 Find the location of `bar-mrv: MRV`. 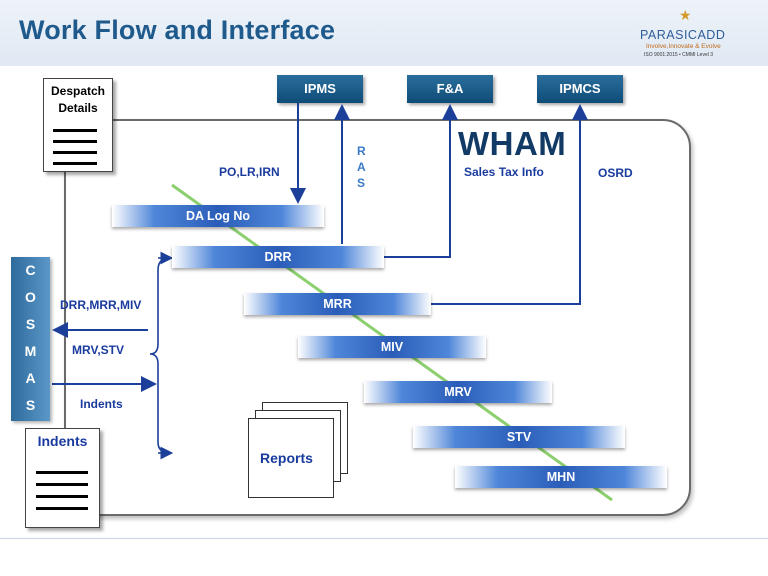

bar-mrv: MRV is located at coordinates (458, 392).